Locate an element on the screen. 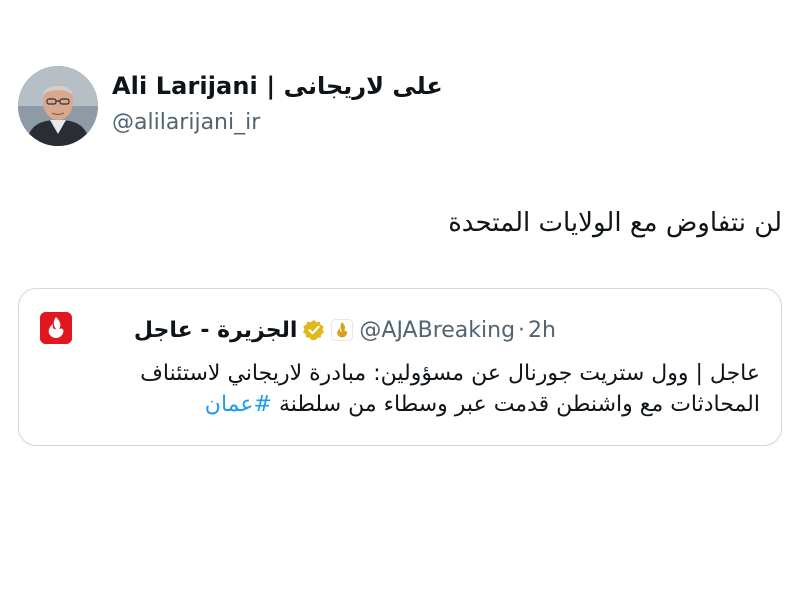 This screenshot has width=800, height=604. hashtag-link: #عمان is located at coordinates (238, 404).